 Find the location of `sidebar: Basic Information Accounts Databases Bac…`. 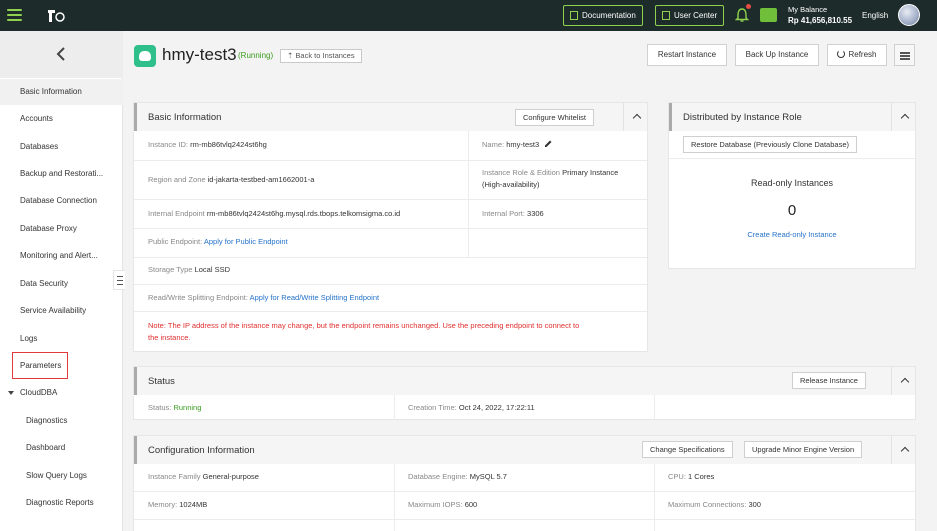

sidebar: Basic Information Accounts Databases Bac… is located at coordinates (61, 281).